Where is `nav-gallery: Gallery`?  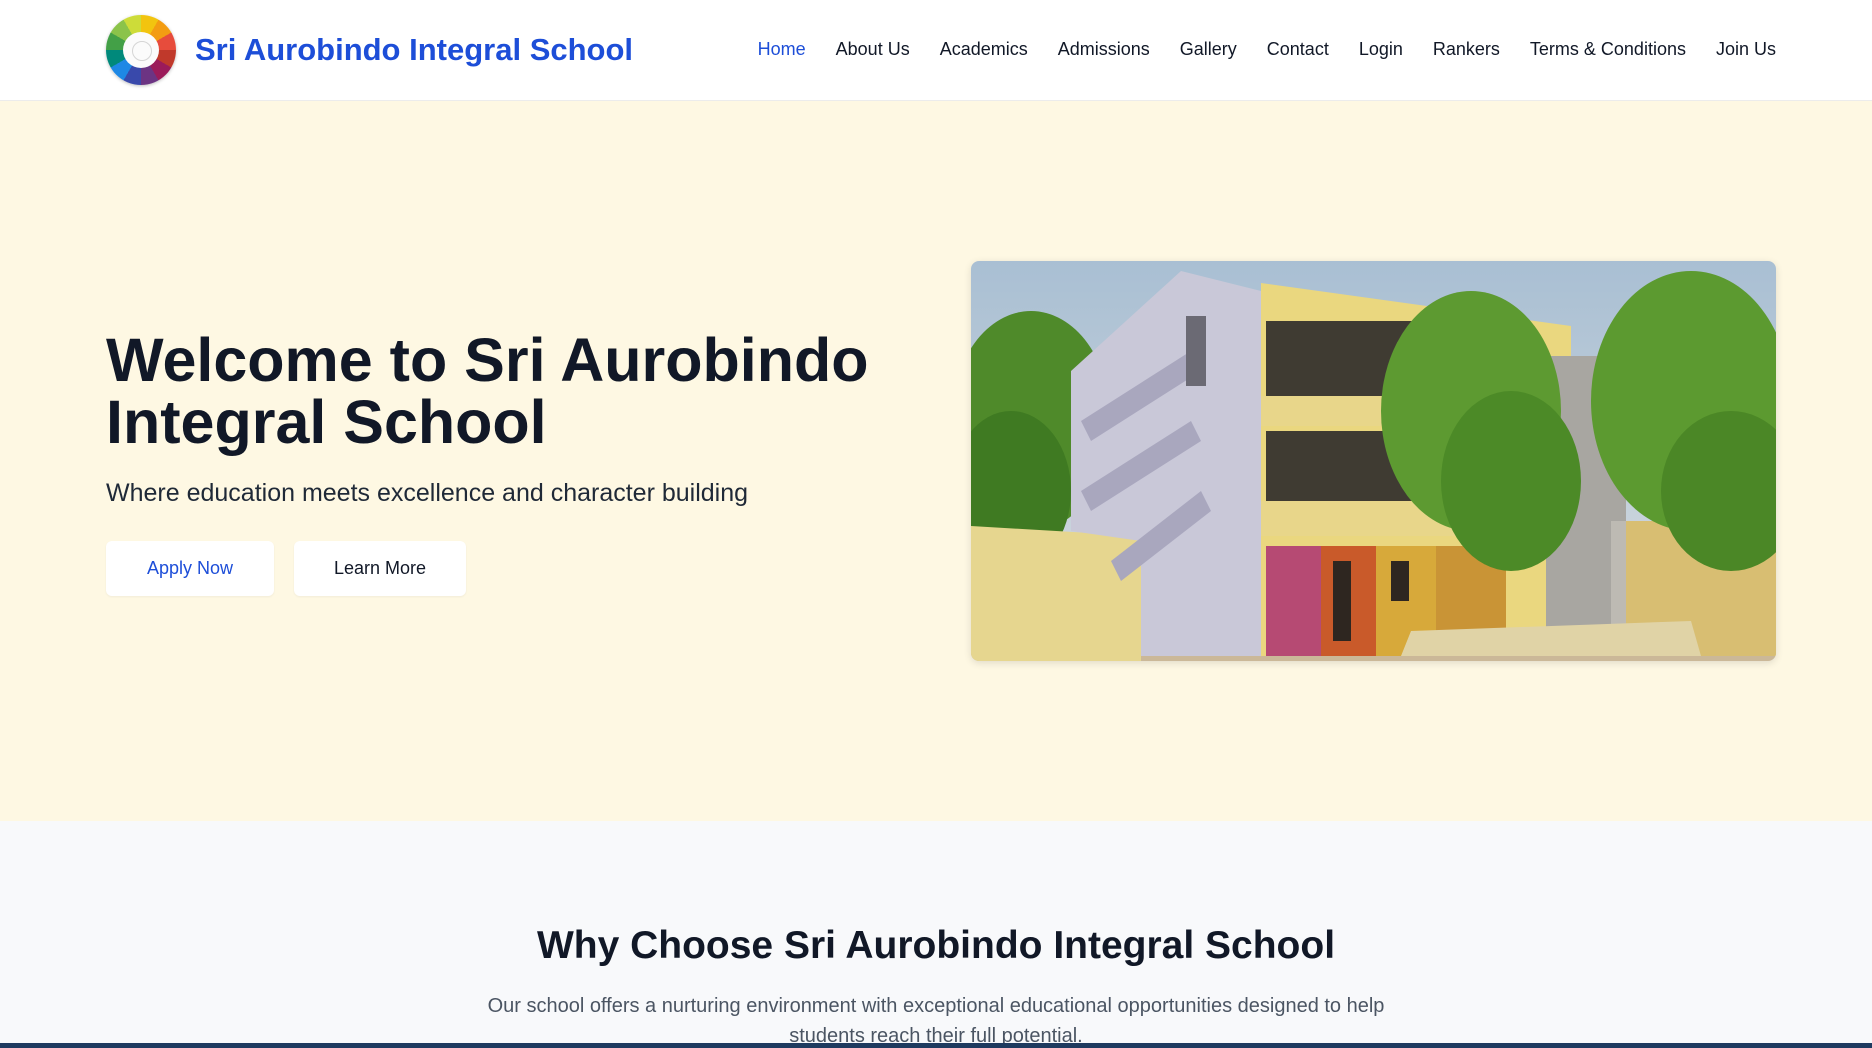 nav-gallery: Gallery is located at coordinates (1208, 49).